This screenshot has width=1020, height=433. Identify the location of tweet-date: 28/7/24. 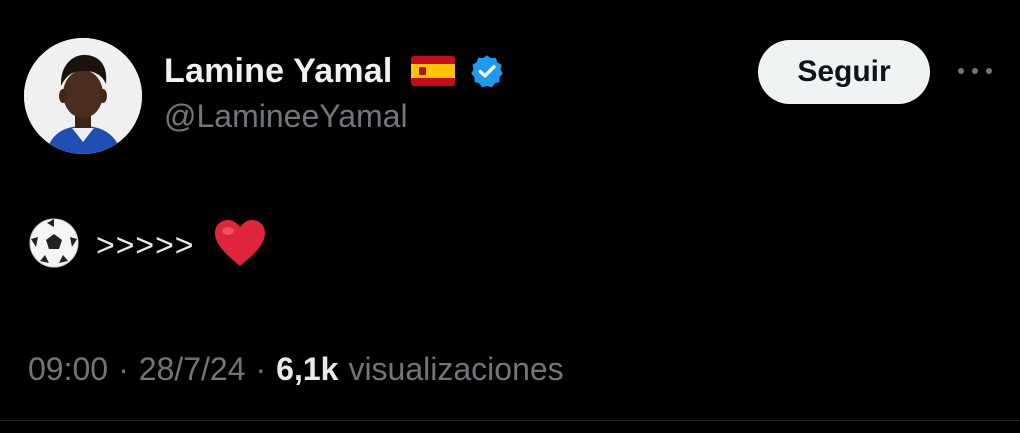
(192, 369).